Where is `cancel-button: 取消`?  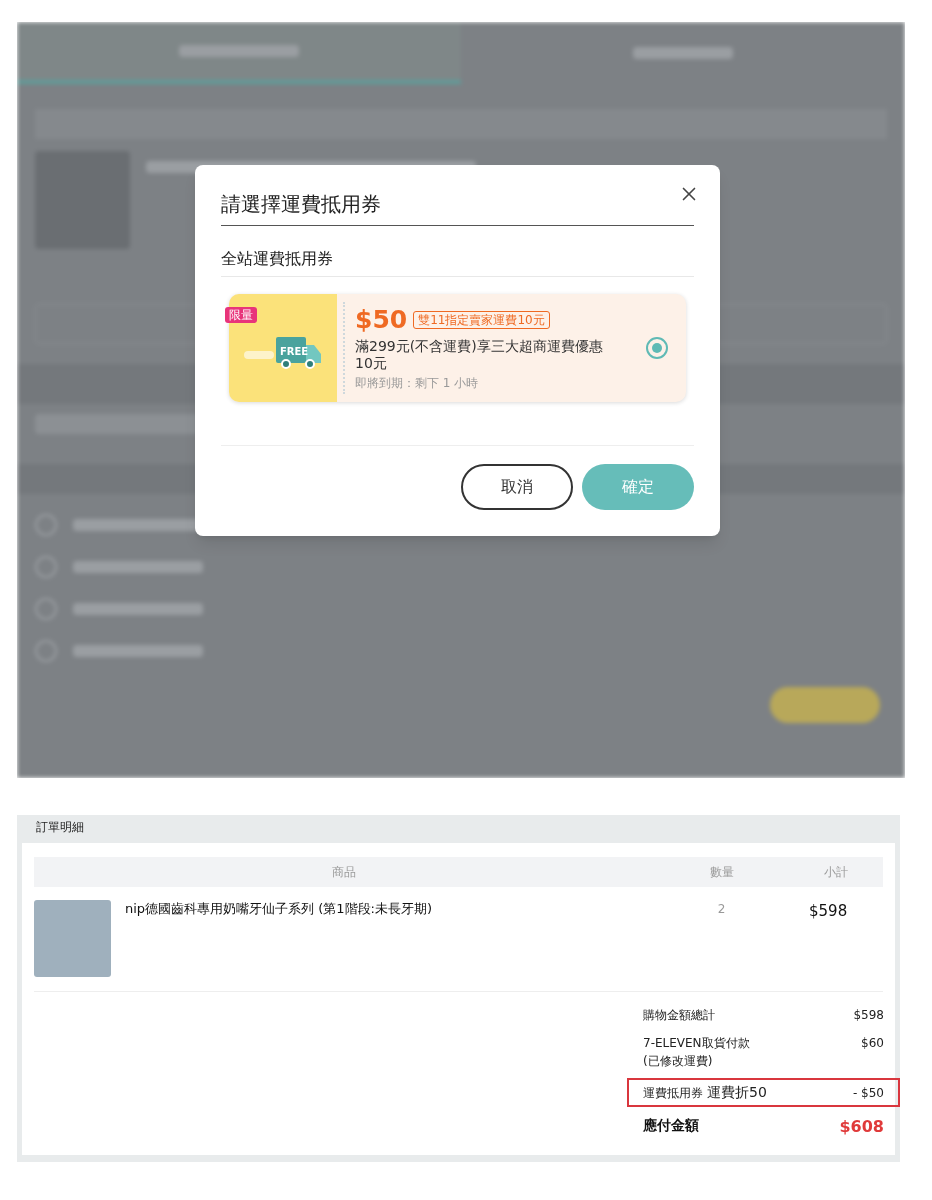 cancel-button: 取消 is located at coordinates (517, 487).